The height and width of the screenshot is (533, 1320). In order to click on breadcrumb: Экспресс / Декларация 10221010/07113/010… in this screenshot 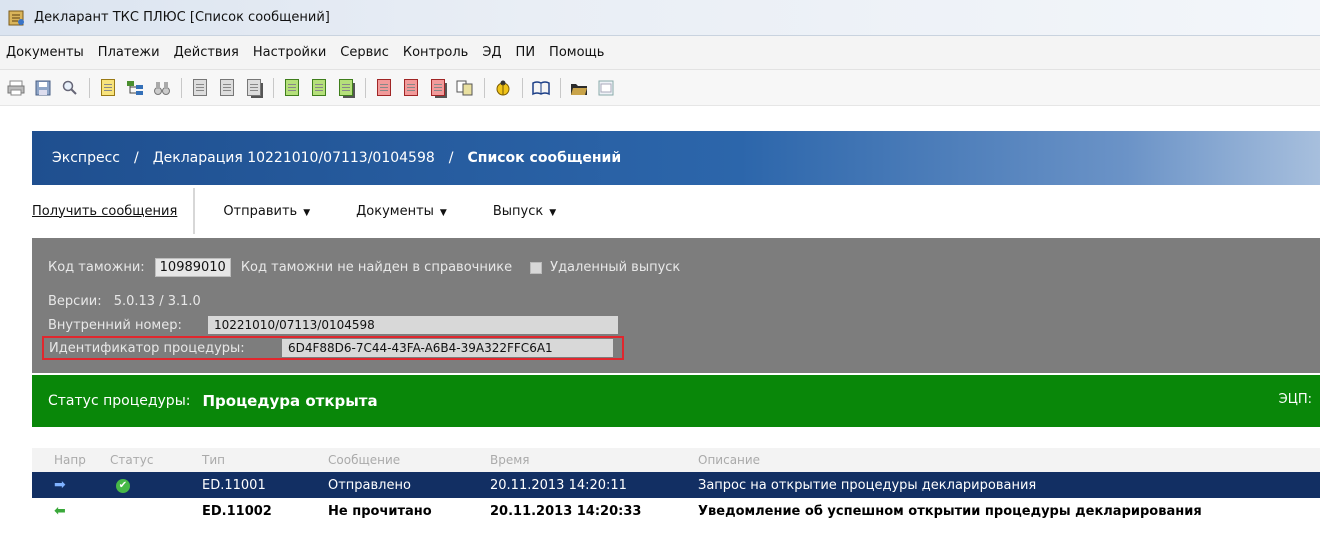, I will do `click(676, 158)`.